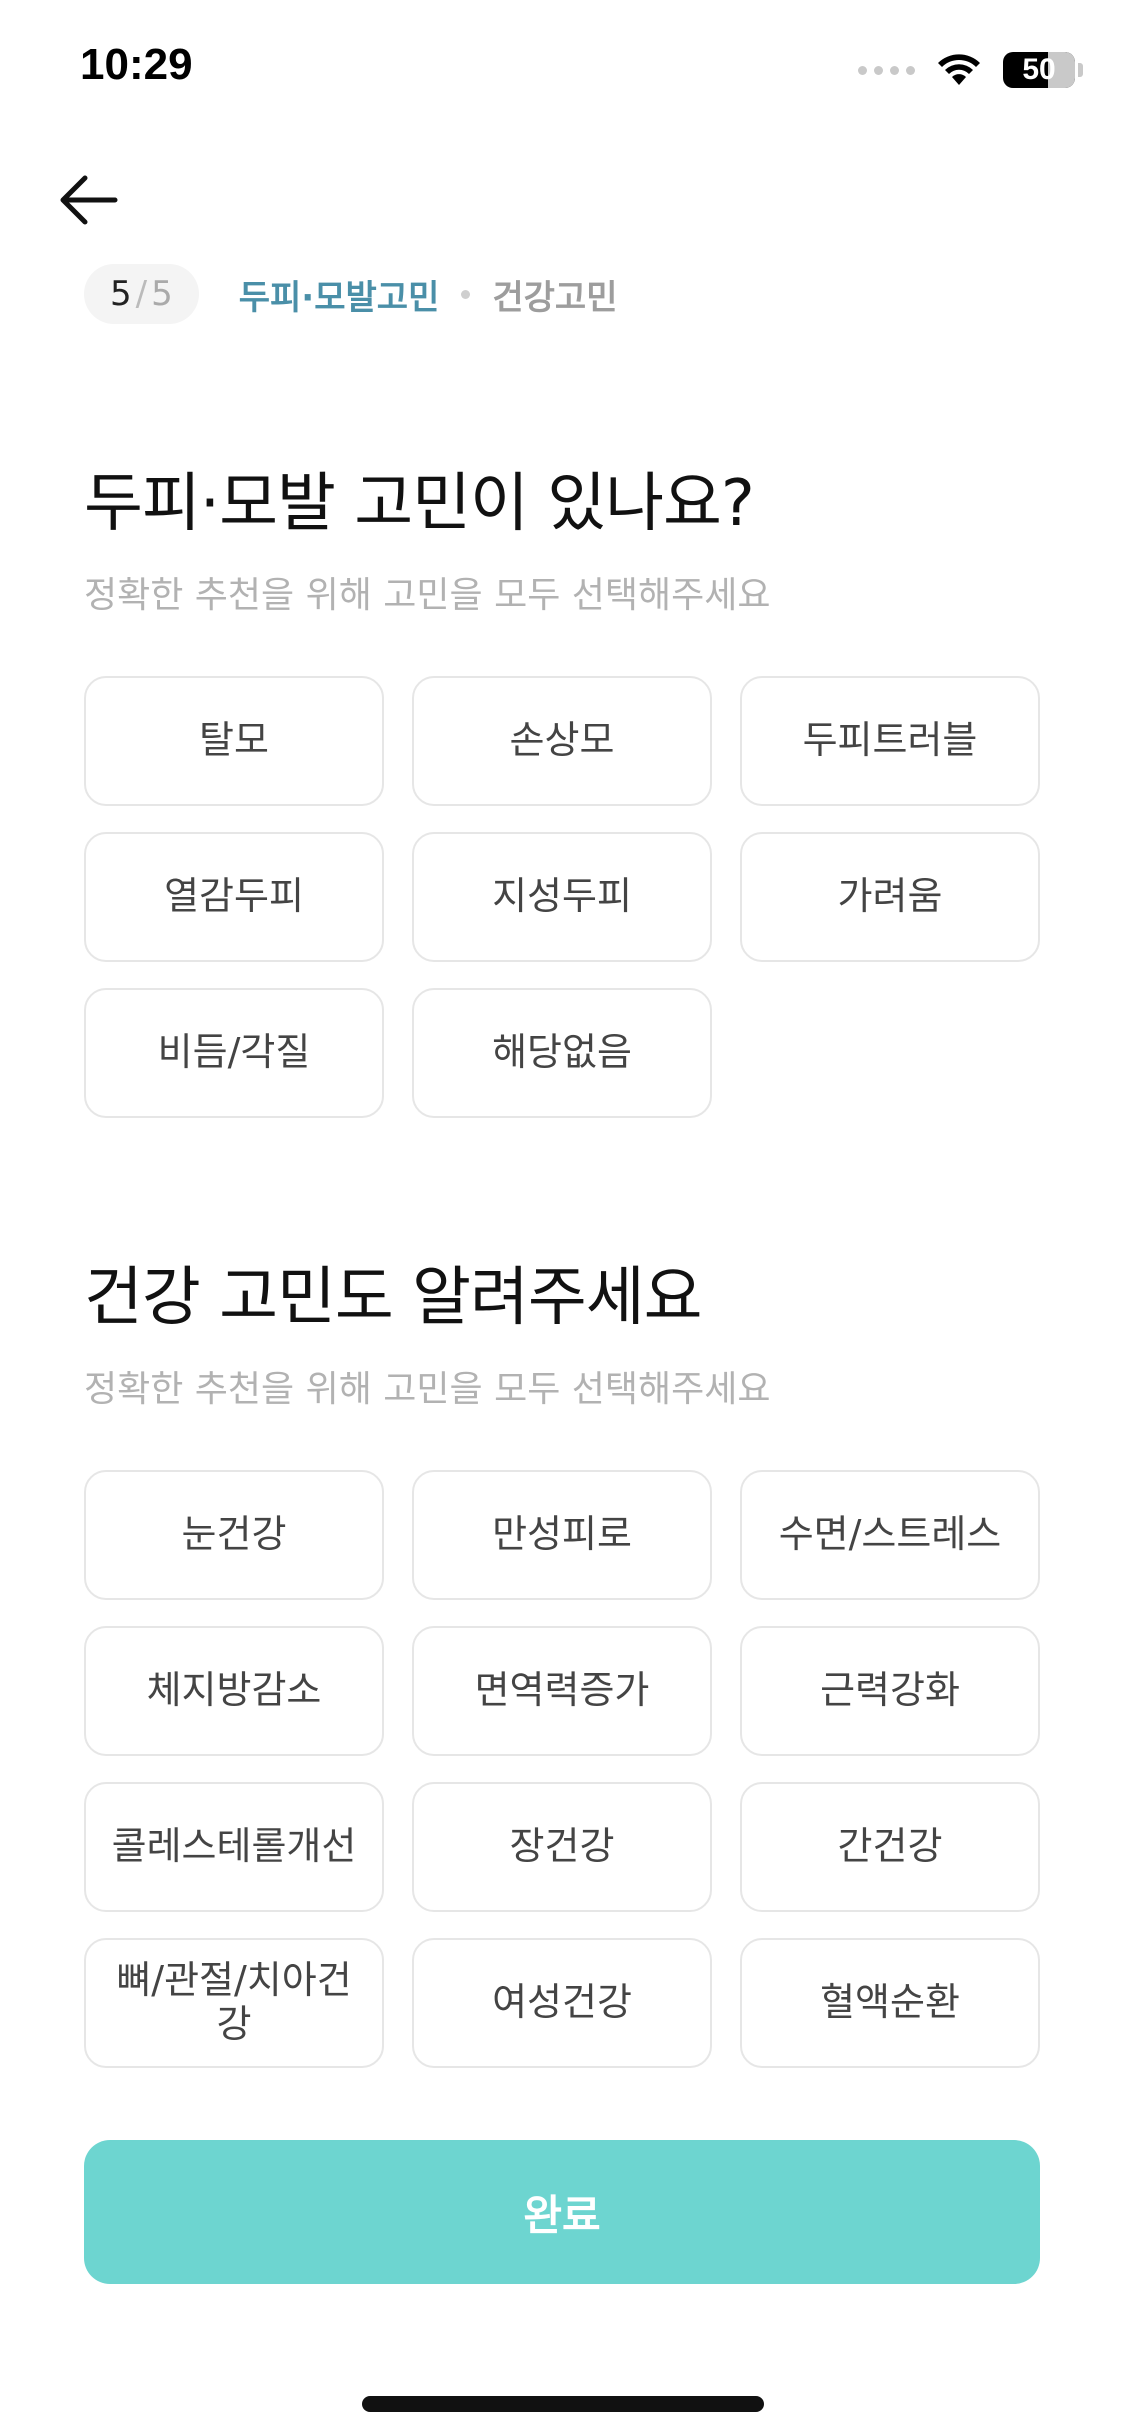  Describe the element at coordinates (234, 1535) in the screenshot. I see `option-eye-health: 눈건강` at that location.